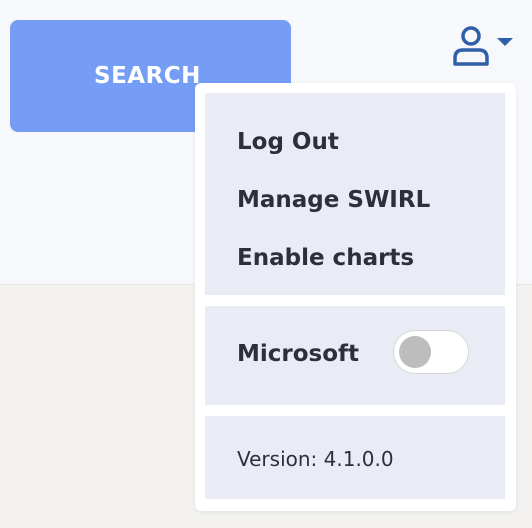 Image resolution: width=532 pixels, height=528 pixels. I want to click on version-section: Version: 4.1.0.0, so click(355, 457).